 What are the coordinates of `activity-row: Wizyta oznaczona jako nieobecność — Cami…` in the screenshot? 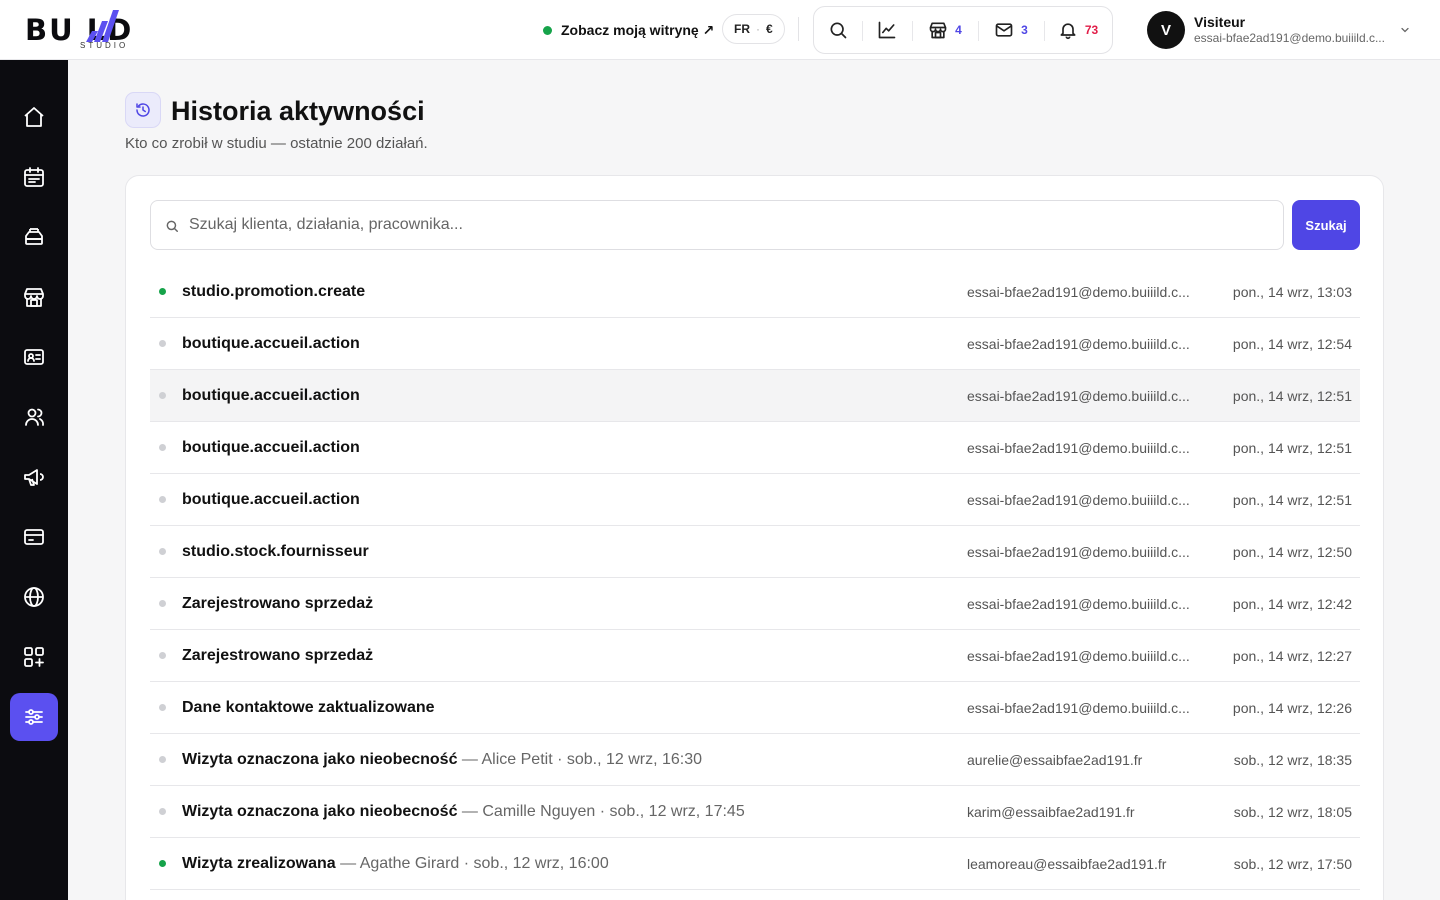 It's located at (755, 812).